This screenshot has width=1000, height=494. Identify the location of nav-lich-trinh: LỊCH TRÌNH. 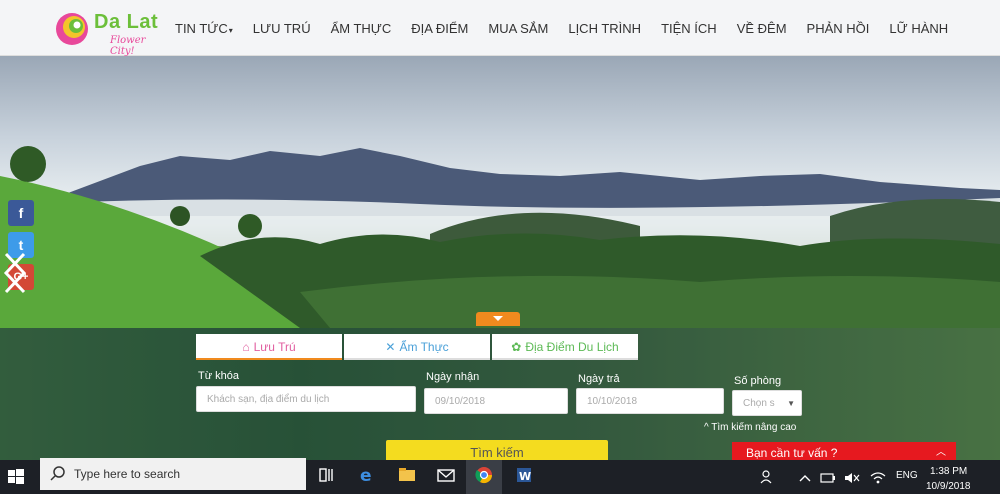
(604, 28).